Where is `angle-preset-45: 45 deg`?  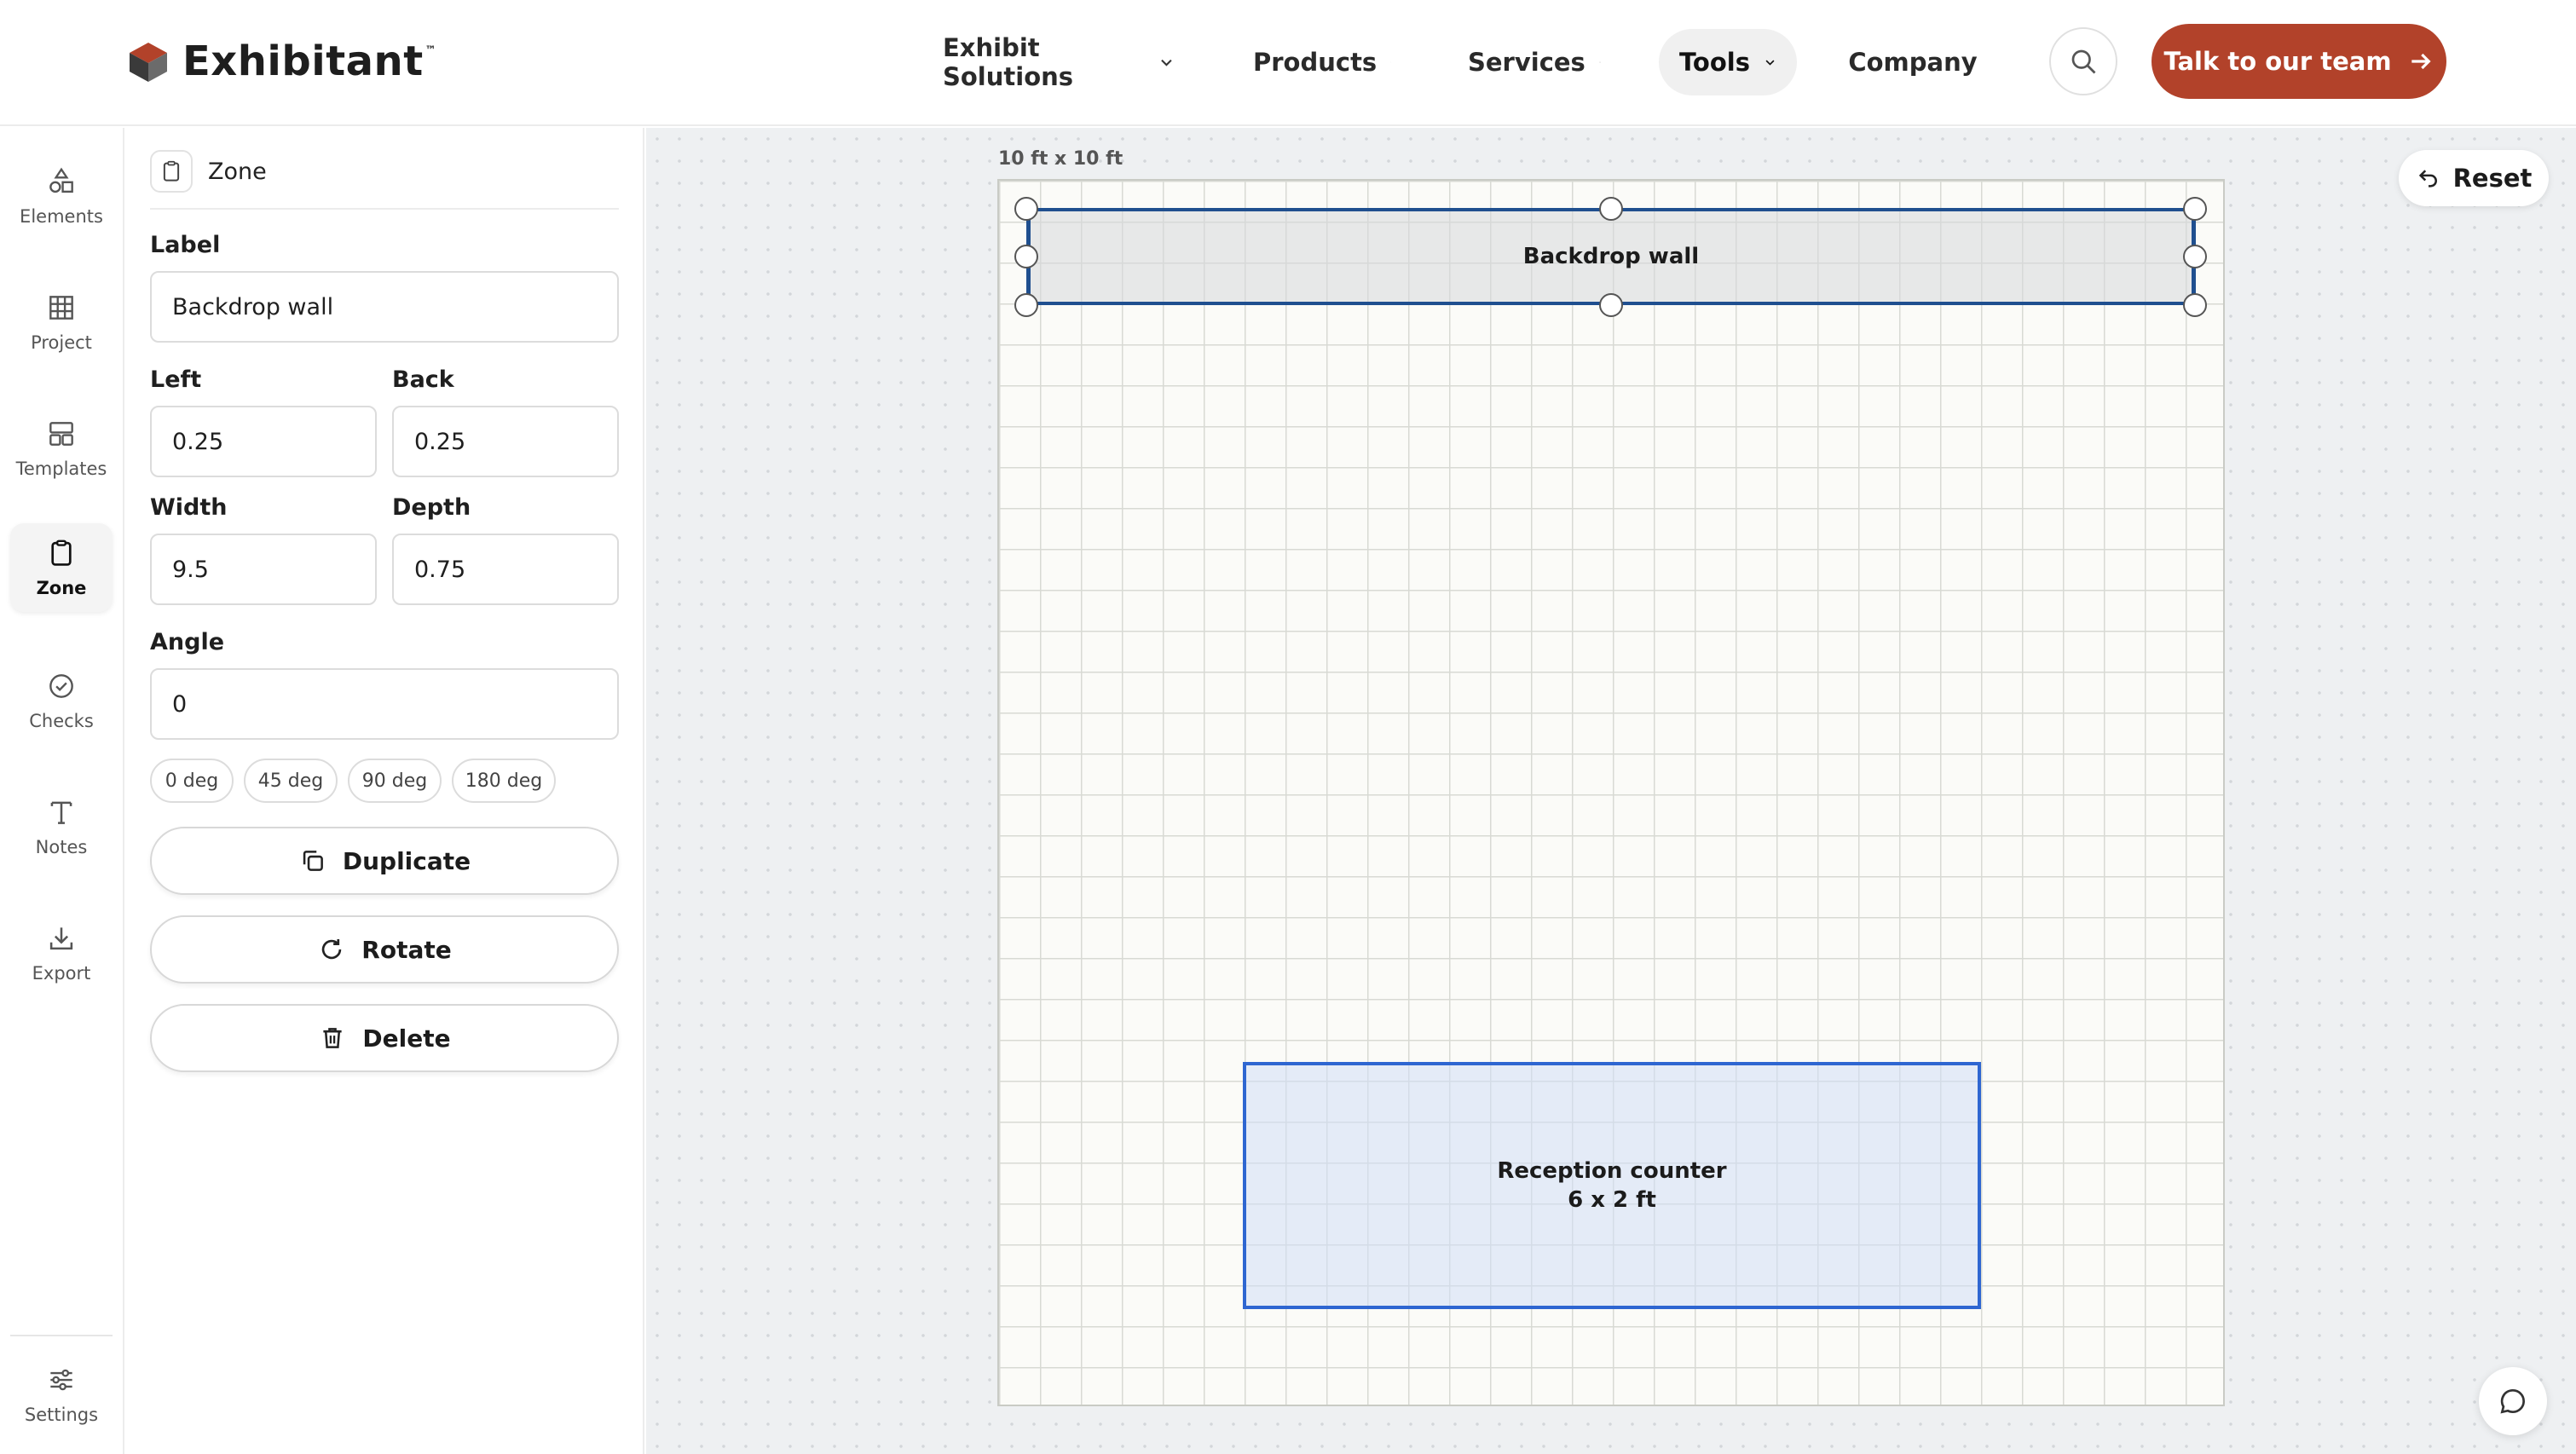
angle-preset-45: 45 deg is located at coordinates (291, 781).